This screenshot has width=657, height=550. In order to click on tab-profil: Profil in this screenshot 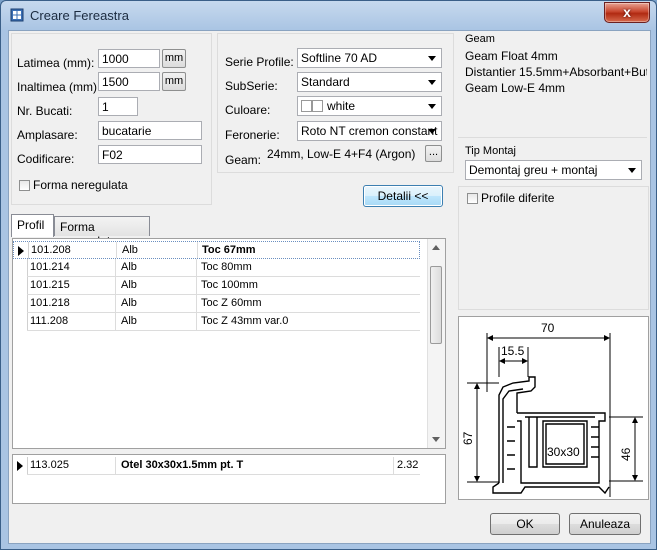, I will do `click(32, 225)`.